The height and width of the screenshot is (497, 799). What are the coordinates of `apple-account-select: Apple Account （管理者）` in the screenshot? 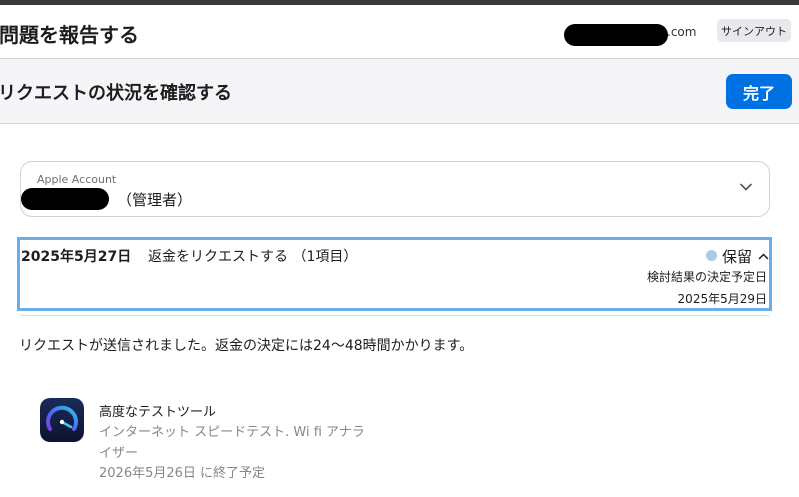 It's located at (395, 189).